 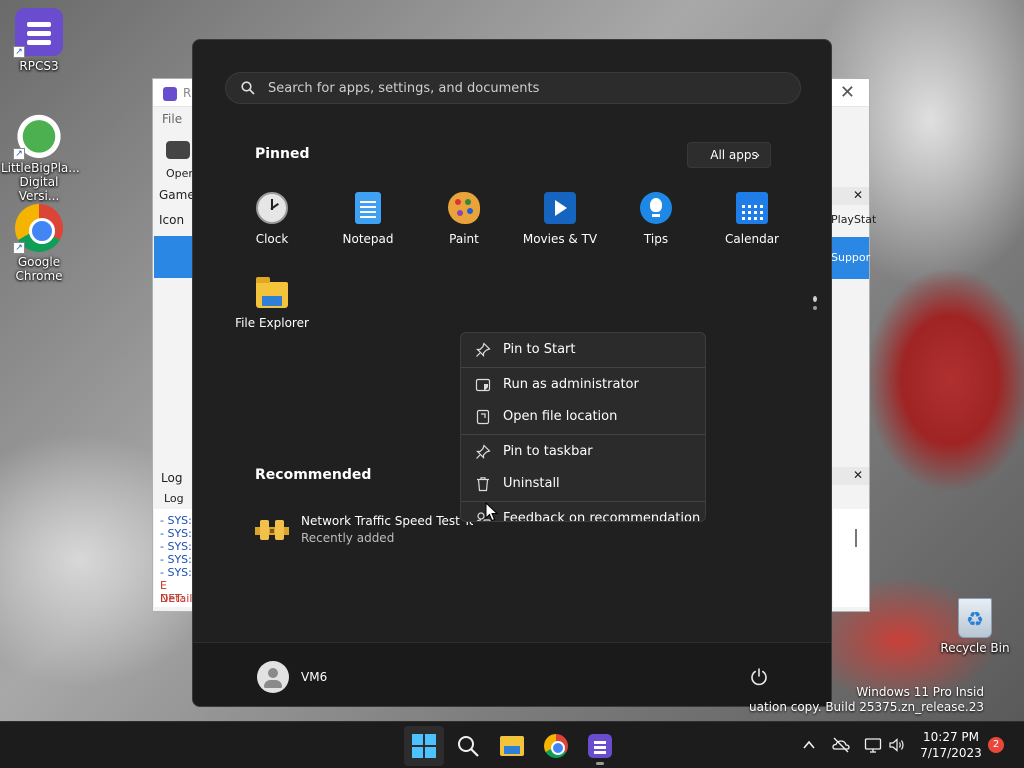 What do you see at coordinates (584, 350) in the screenshot?
I see `menu-item-pin-to-start: Pin to Start` at bounding box center [584, 350].